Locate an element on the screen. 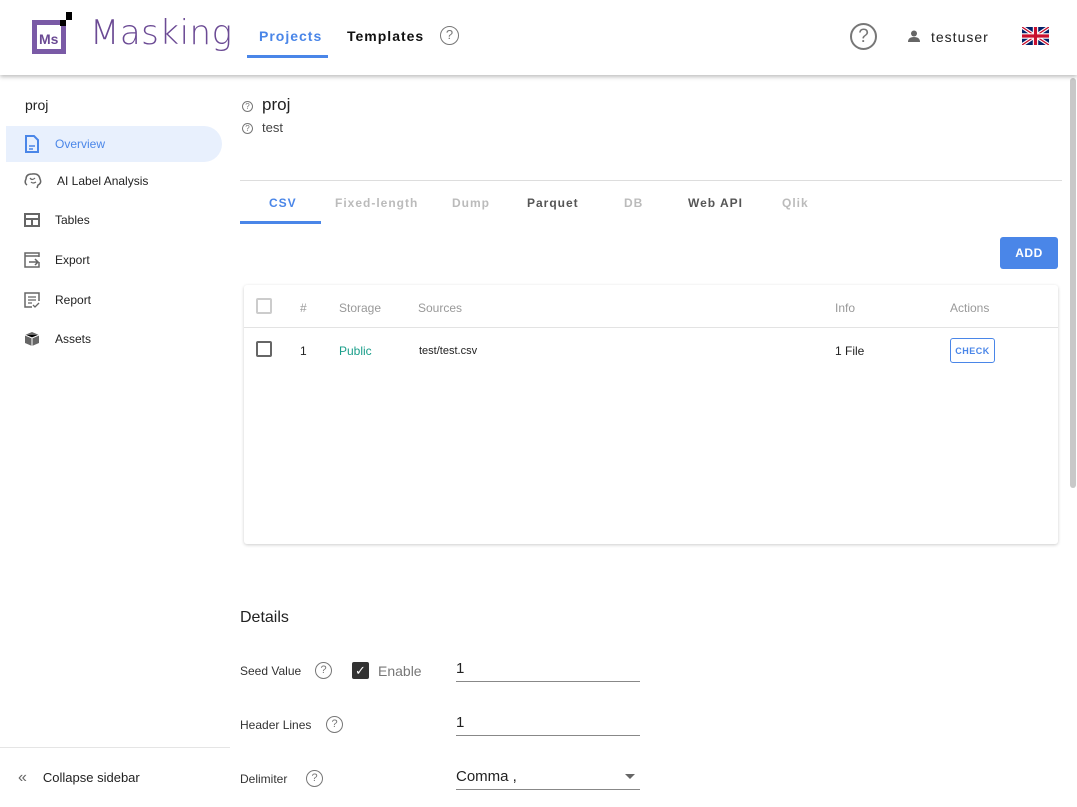 This screenshot has width=1077, height=807. header-lines-input: 1 is located at coordinates (548, 724).